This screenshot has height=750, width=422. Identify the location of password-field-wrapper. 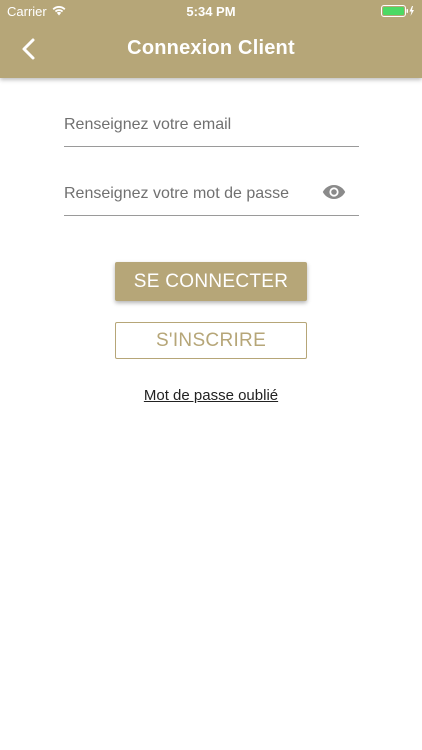
(211, 196).